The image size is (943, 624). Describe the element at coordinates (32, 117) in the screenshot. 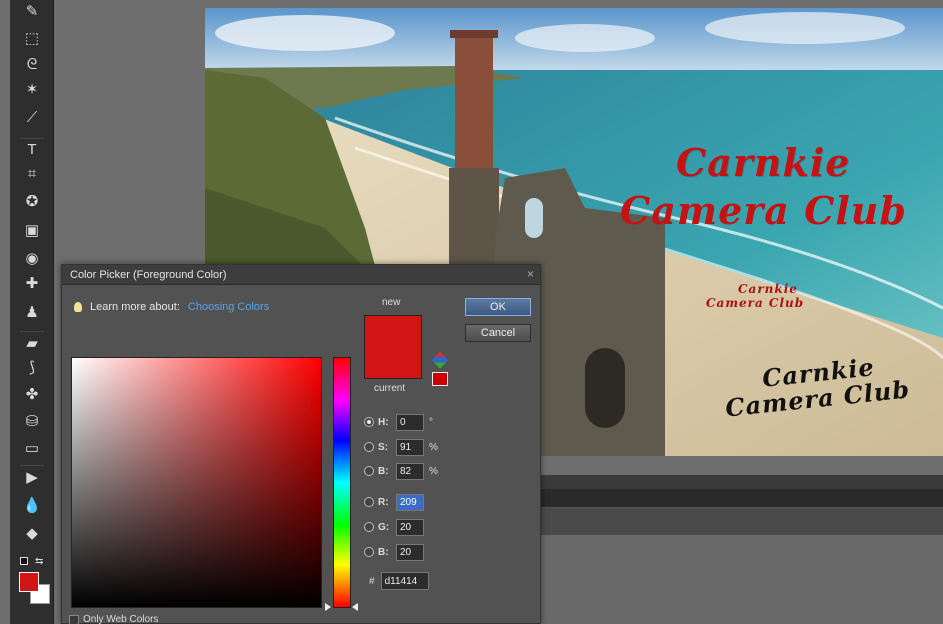

I see `quick-selection-tool-icon: ⟋` at that location.